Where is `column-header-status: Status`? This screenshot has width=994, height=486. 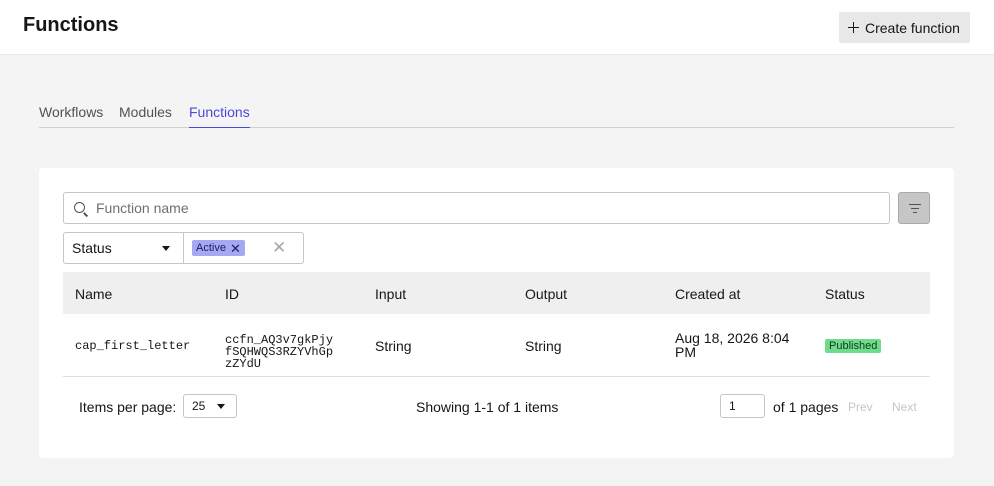
column-header-status: Status is located at coordinates (845, 294).